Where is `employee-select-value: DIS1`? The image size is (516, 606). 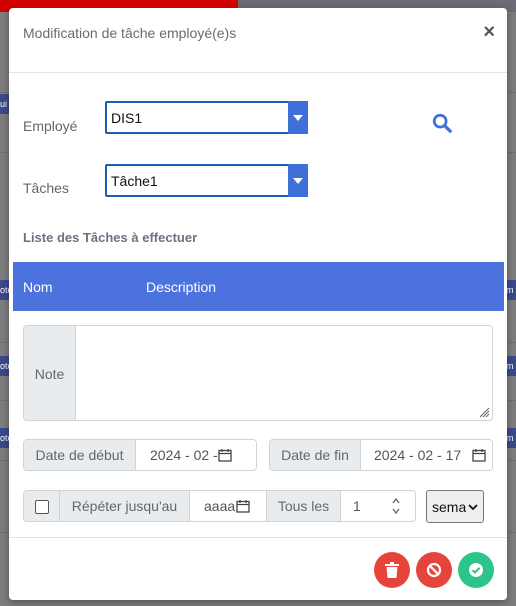 employee-select-value: DIS1 is located at coordinates (127, 118).